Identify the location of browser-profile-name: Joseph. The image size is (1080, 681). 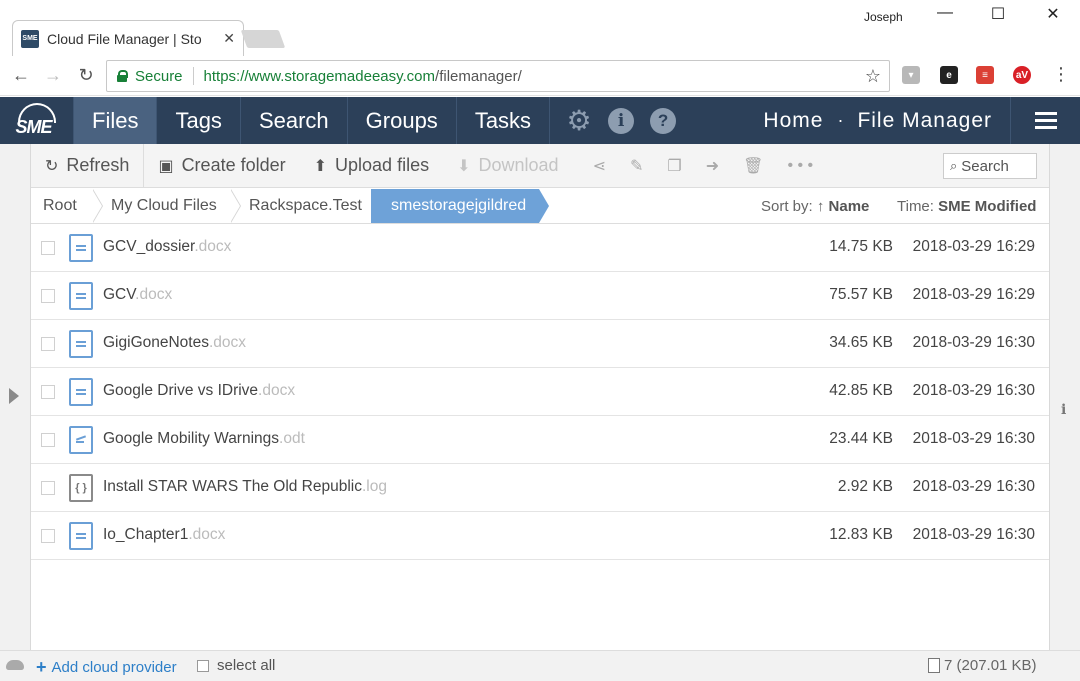
(883, 17).